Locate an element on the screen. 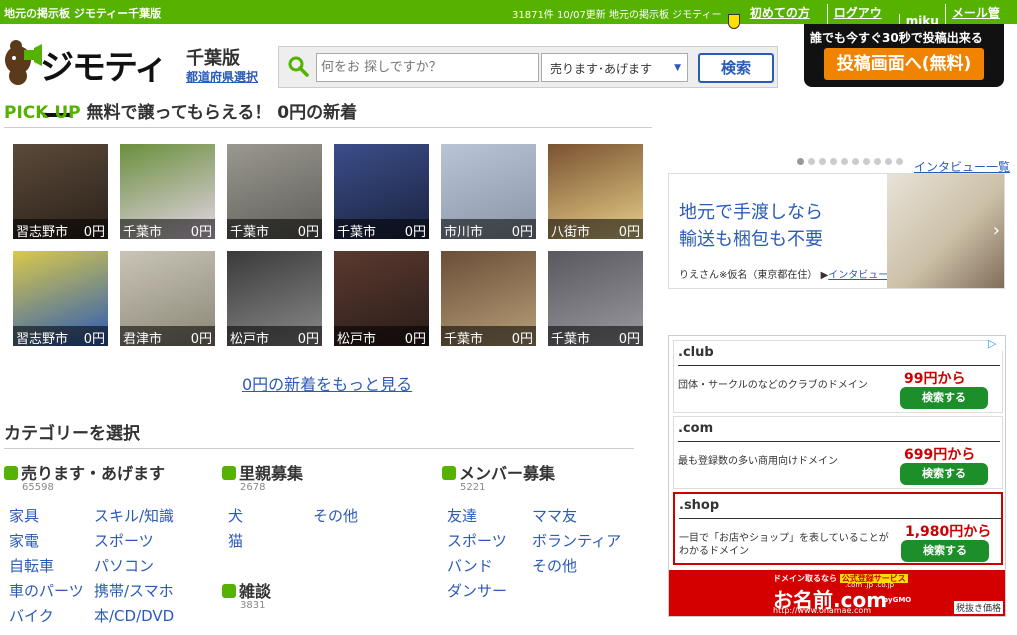 This screenshot has height=635, width=1017. site-logo: ジモティー is located at coordinates (92, 86).